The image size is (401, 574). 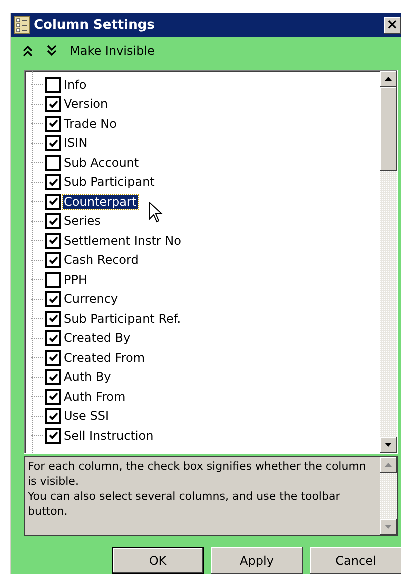 I want to click on column-item: Sub Participant, so click(x=109, y=182).